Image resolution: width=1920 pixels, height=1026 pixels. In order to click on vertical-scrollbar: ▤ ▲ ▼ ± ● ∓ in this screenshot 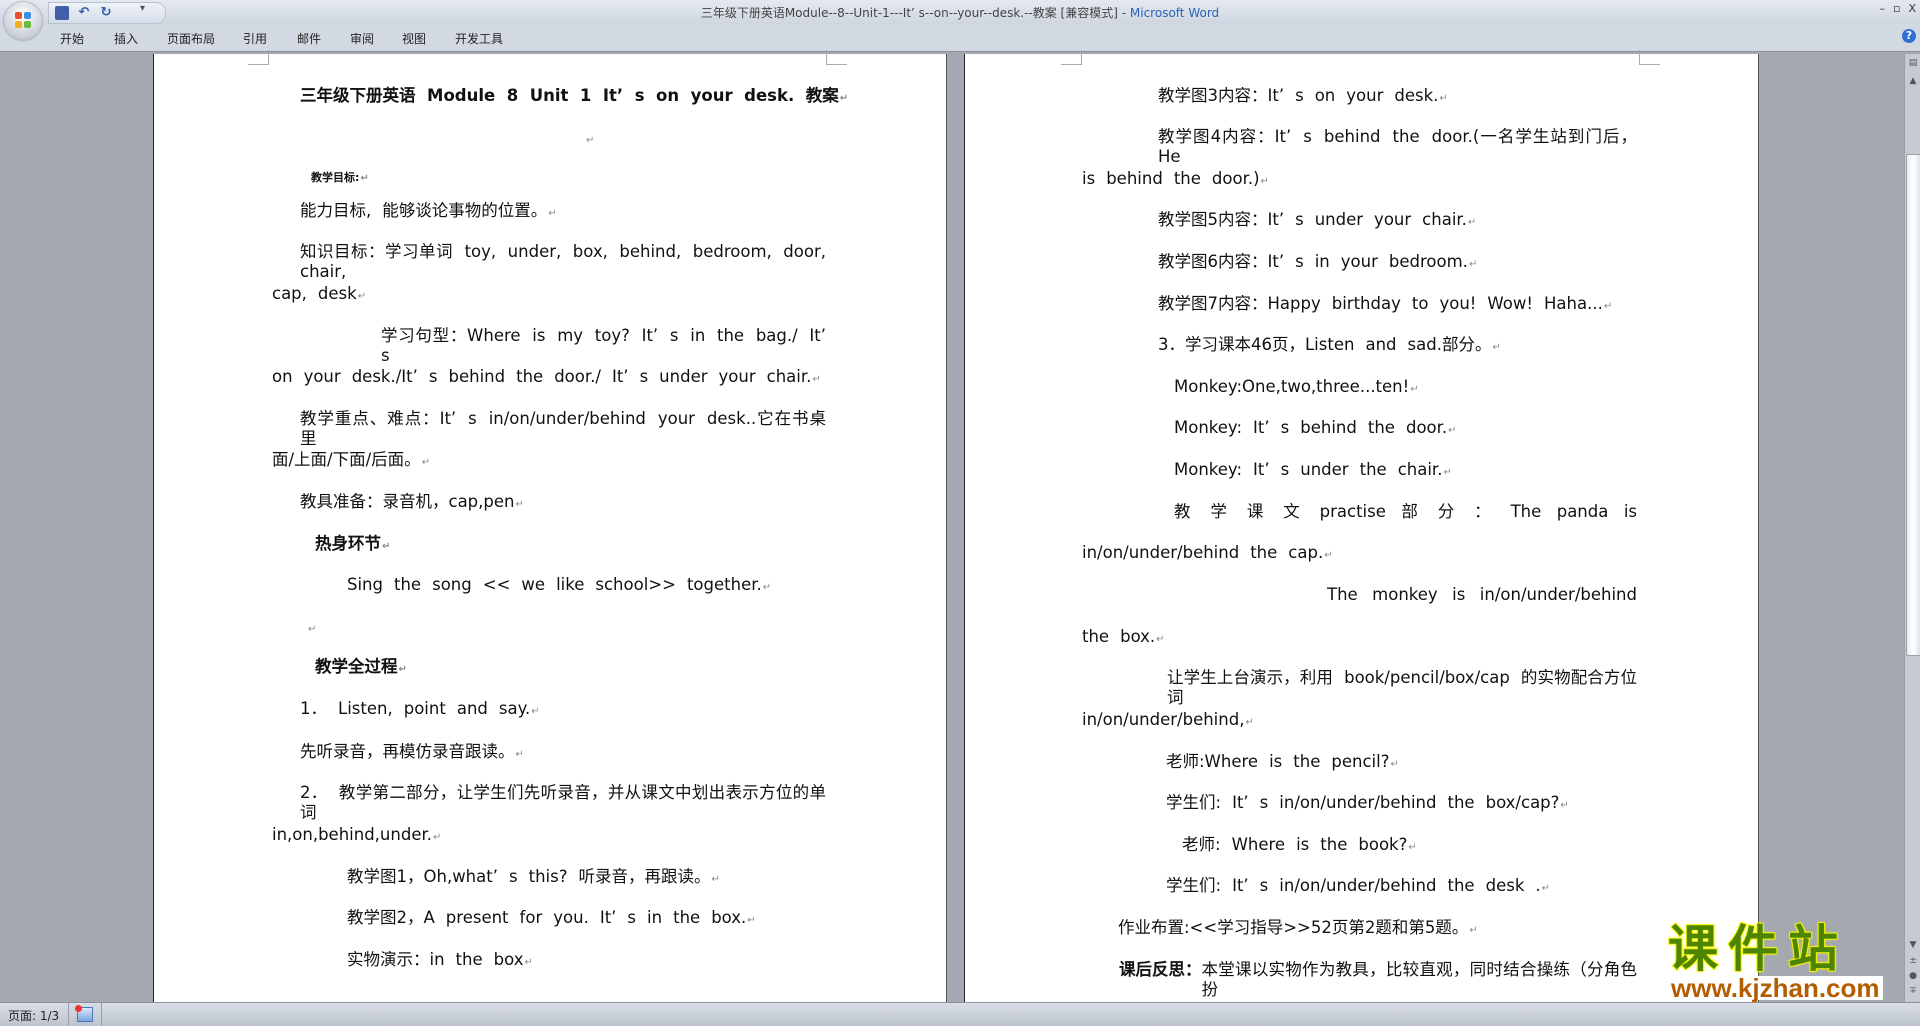, I will do `click(1912, 528)`.